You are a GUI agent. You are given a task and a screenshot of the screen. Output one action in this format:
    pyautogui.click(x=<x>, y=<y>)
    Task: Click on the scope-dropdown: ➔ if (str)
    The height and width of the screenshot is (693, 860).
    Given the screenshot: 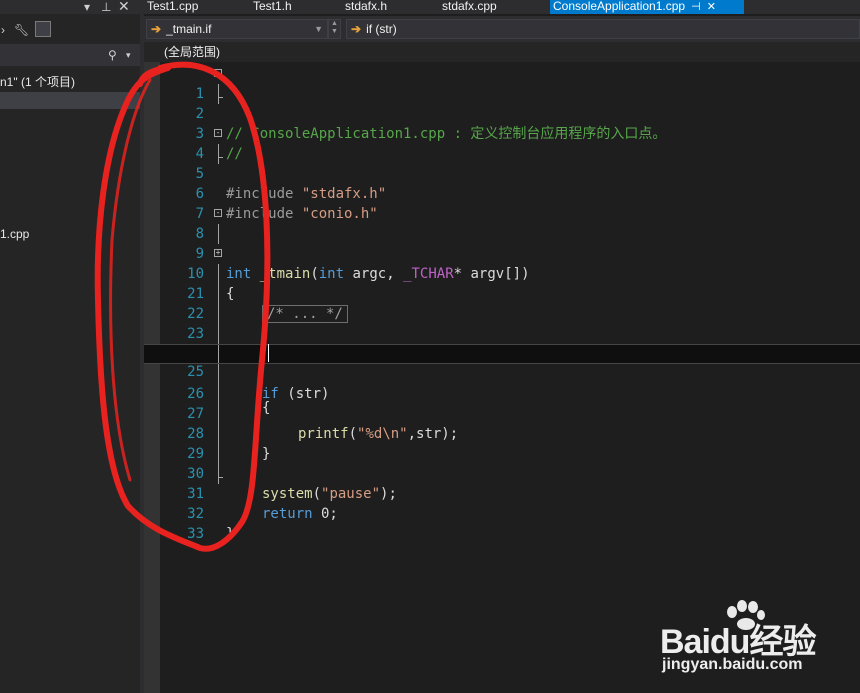 What is the action you would take?
    pyautogui.click(x=603, y=29)
    